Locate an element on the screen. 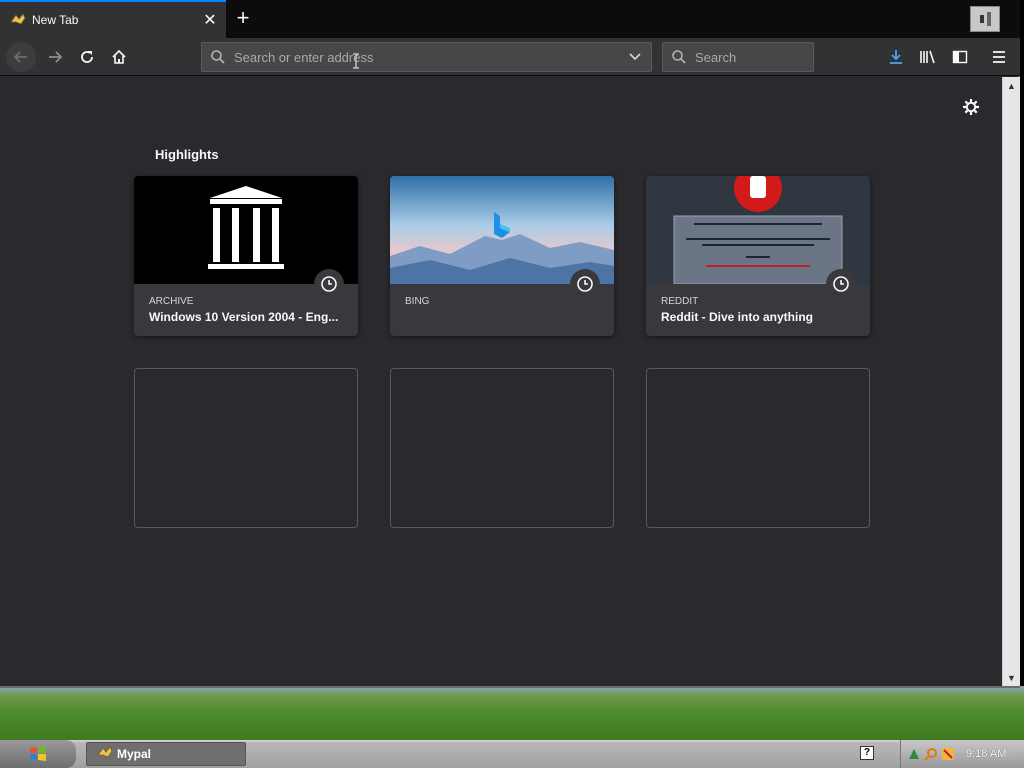 Image resolution: width=1024 pixels, height=768 pixels. chevron-down-icon is located at coordinates (635, 57).